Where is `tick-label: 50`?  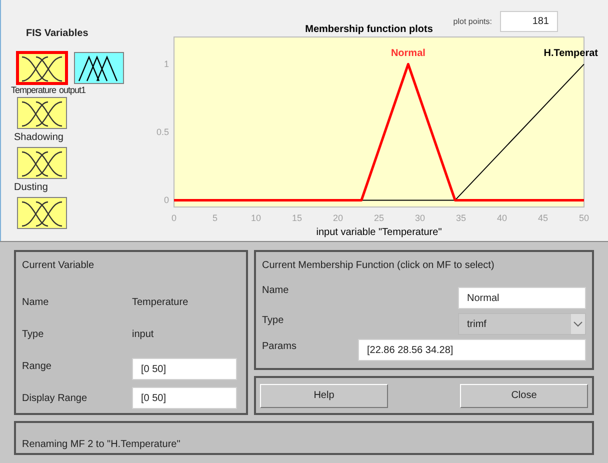
tick-label: 50 is located at coordinates (584, 218).